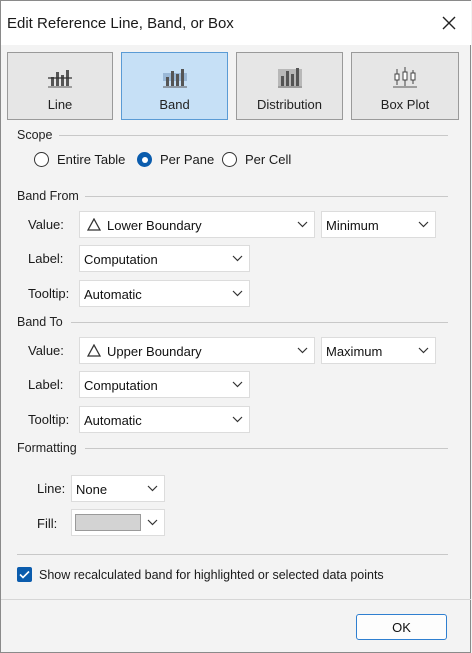  I want to click on scope-per-cell-label: Per Cell, so click(268, 159).